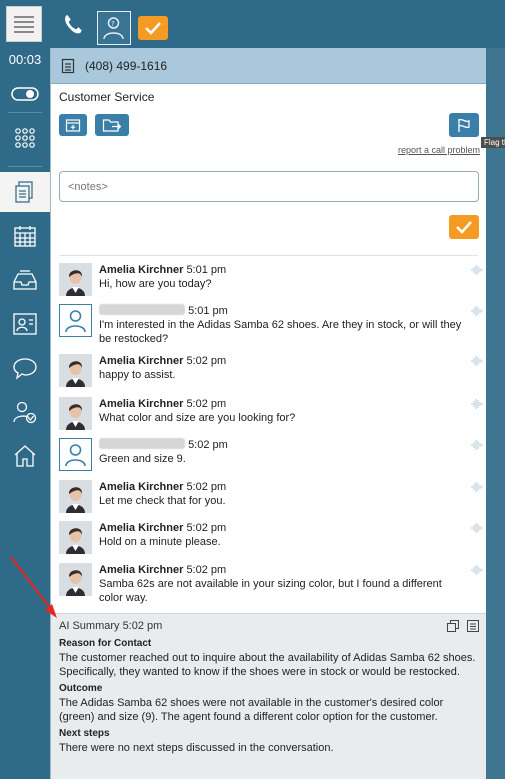  I want to click on message-text: What color and size are you looking for?, so click(197, 418).